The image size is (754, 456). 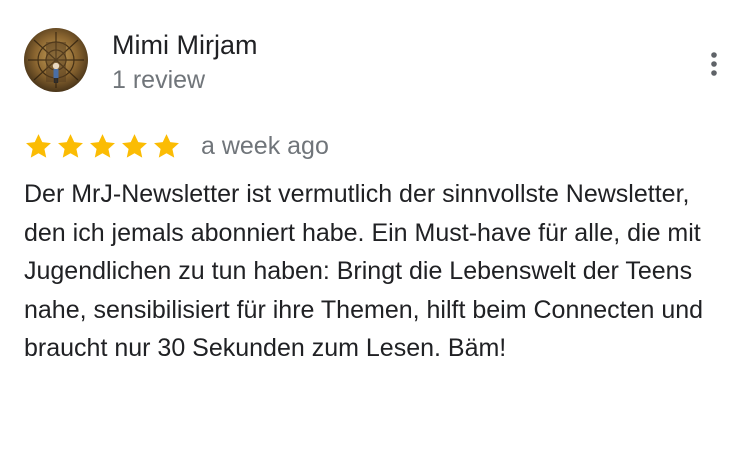 I want to click on star-rating, so click(x=102, y=146).